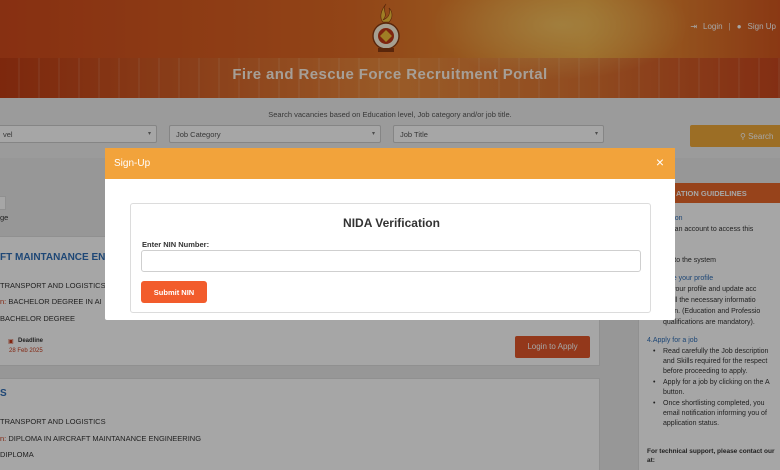  Describe the element at coordinates (391, 223) in the screenshot. I see `panel-title: NIDA Verification` at that location.